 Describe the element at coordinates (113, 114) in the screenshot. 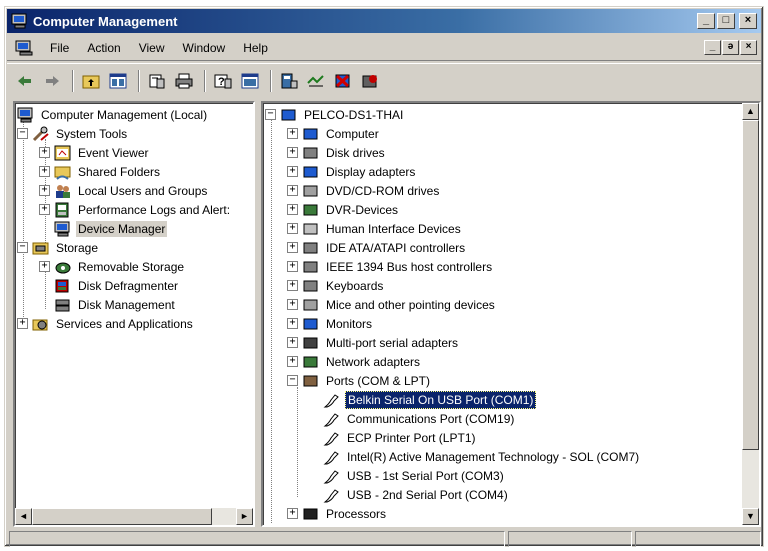

I see `tree-node-root: Computer Management (Local)` at that location.